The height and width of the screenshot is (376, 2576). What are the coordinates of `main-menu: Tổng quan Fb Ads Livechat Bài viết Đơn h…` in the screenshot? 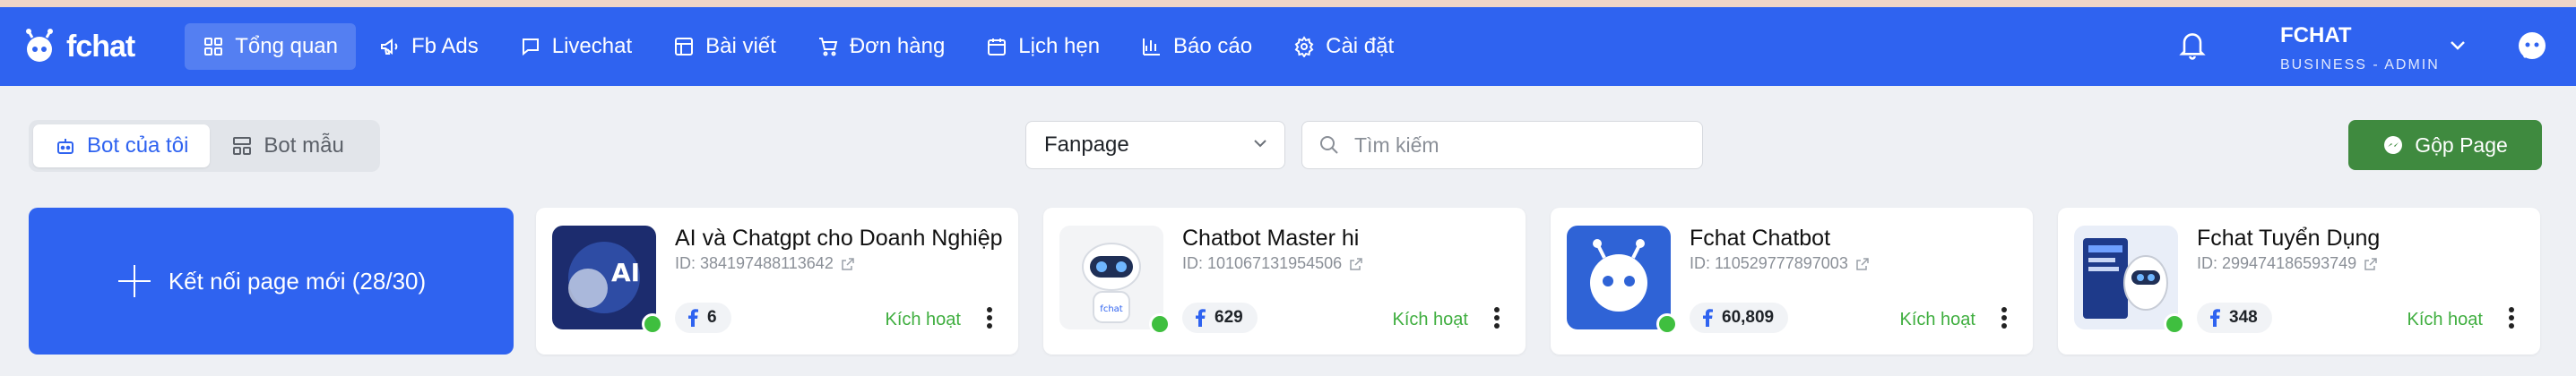 It's located at (801, 46).